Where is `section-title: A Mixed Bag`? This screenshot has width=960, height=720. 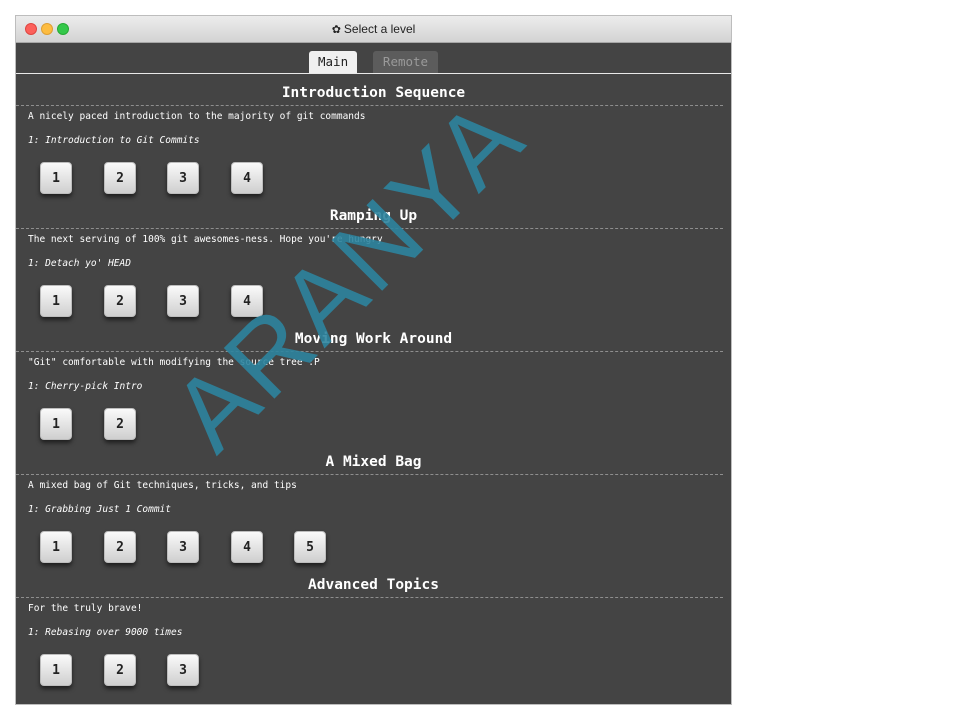 section-title: A Mixed Bag is located at coordinates (373, 462).